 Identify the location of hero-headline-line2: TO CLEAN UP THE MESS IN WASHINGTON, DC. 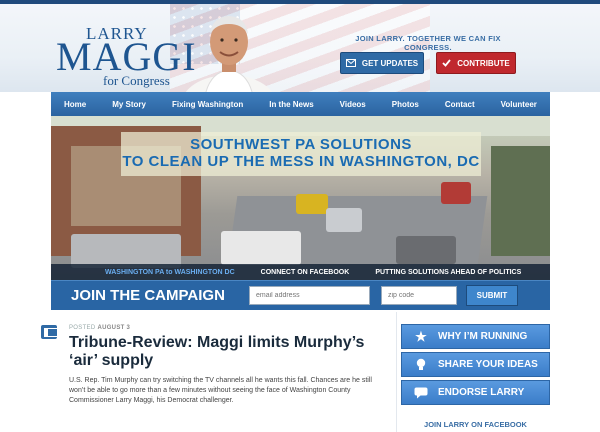
(301, 161).